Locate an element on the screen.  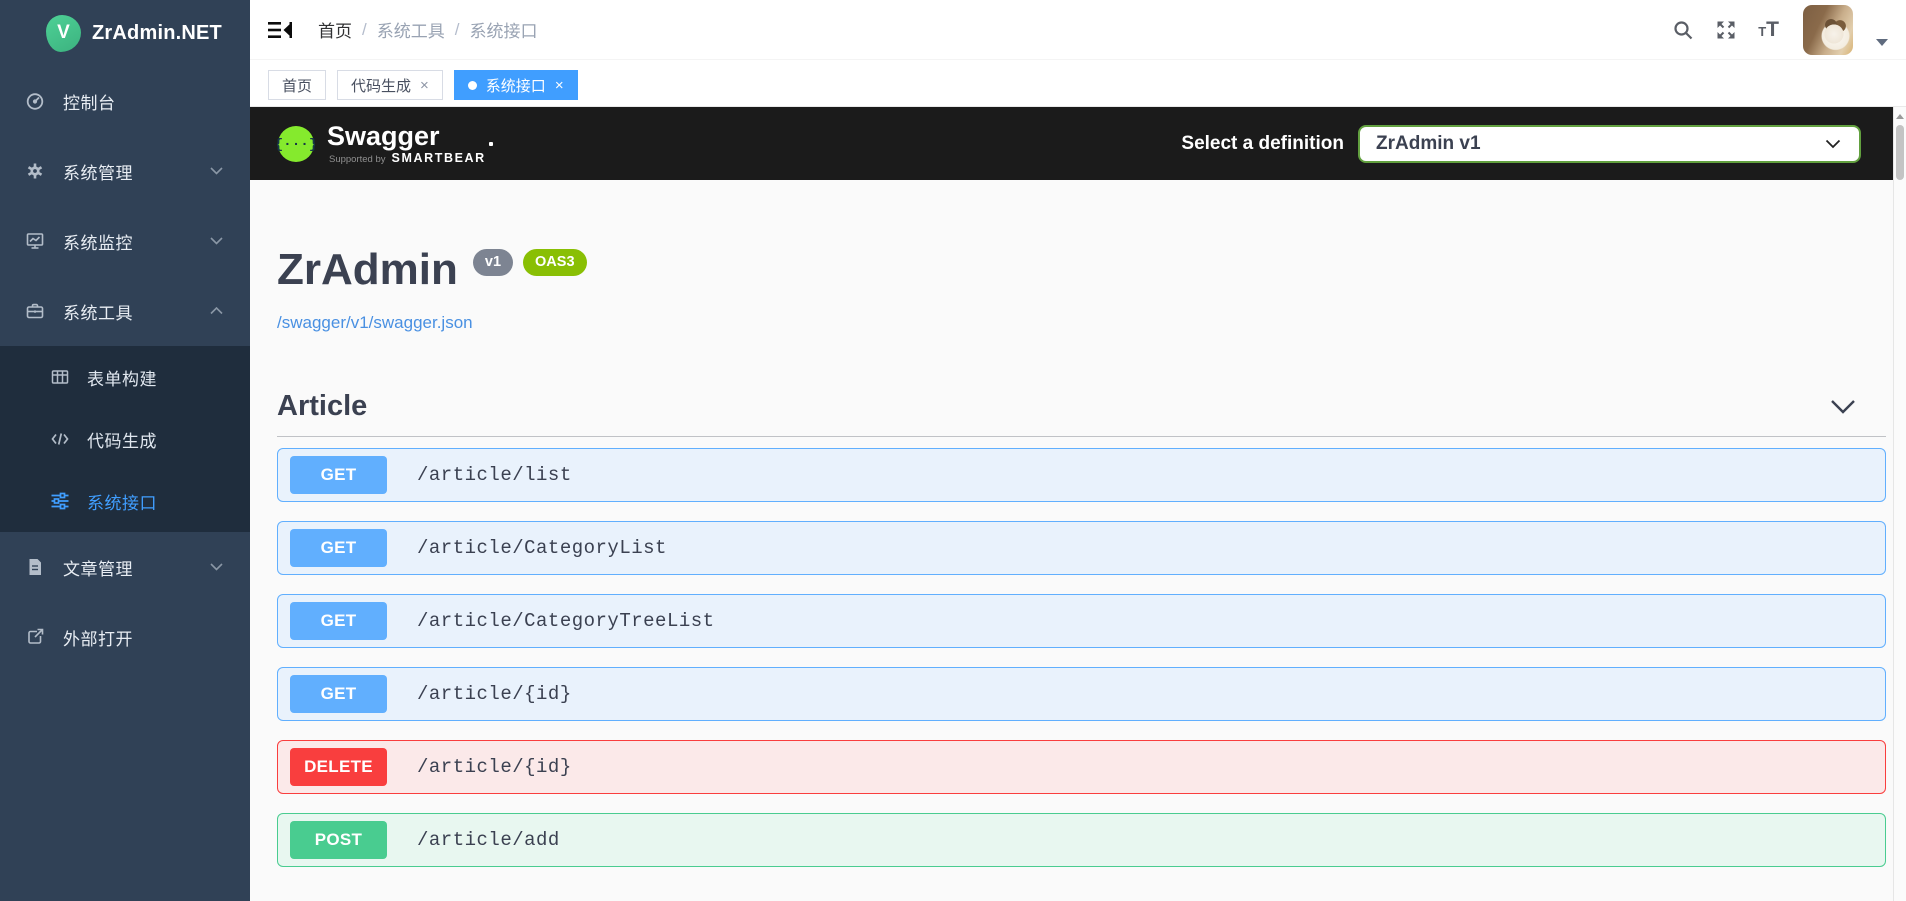
endpoint-path: /article/add is located at coordinates (488, 840).